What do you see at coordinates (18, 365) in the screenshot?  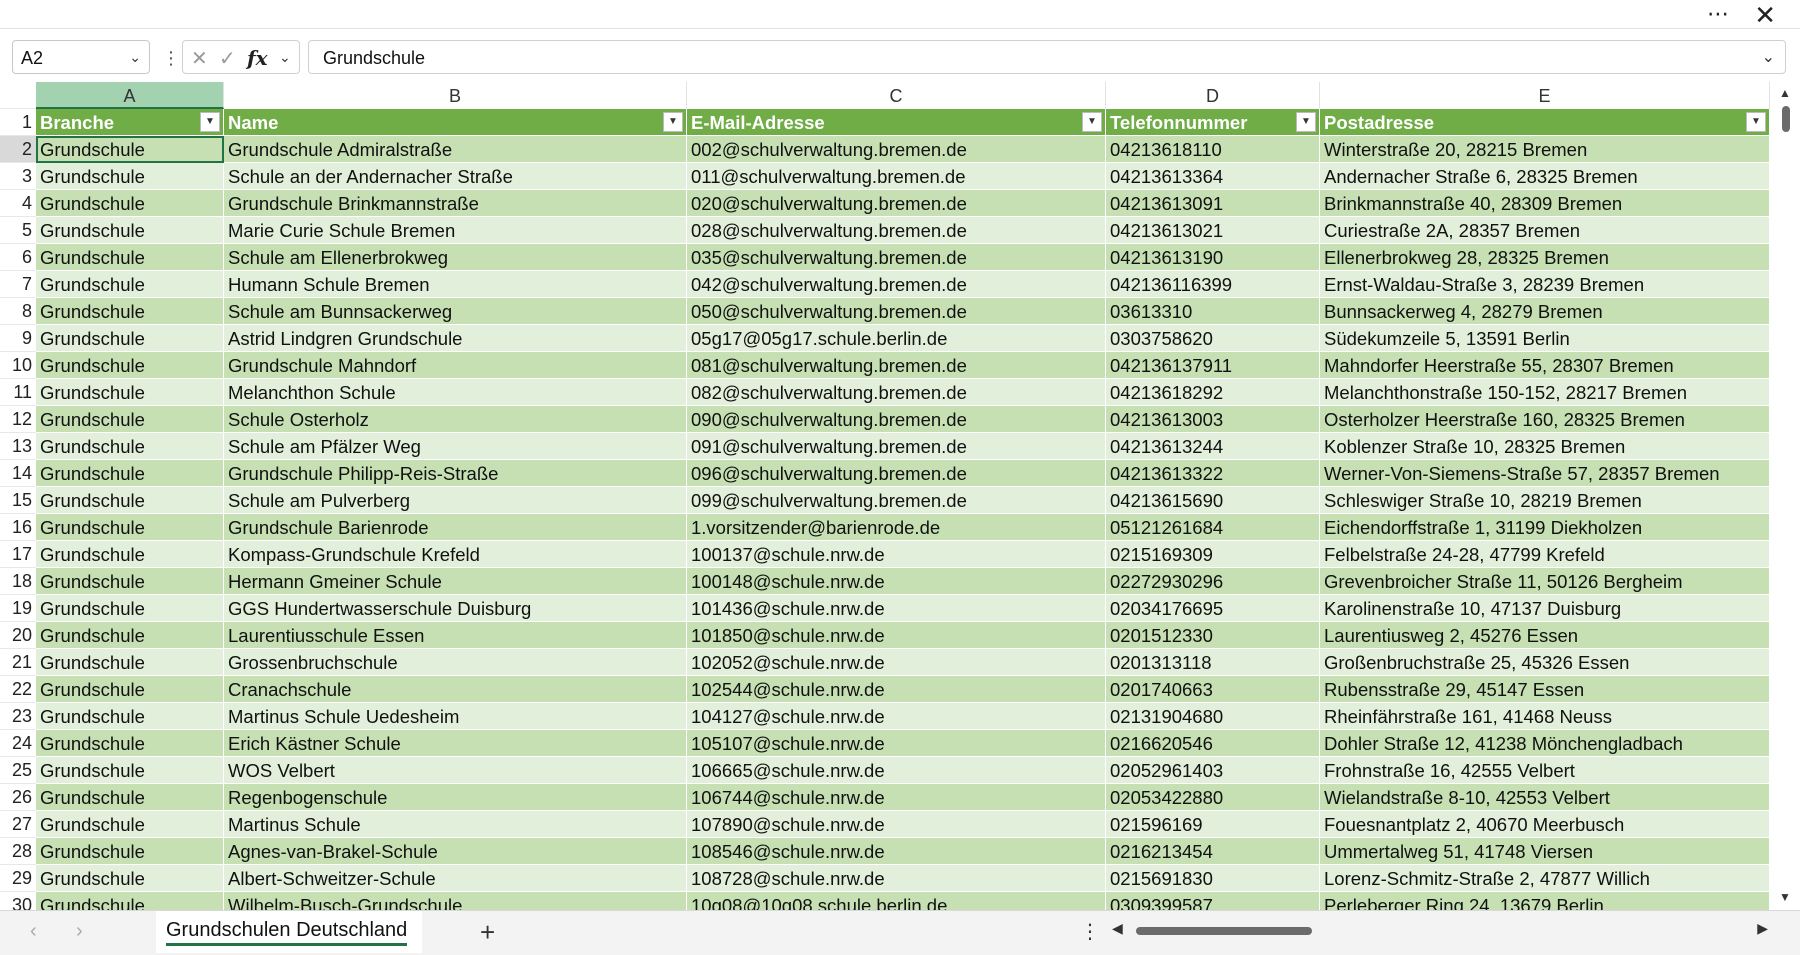 I see `row-number: 10` at bounding box center [18, 365].